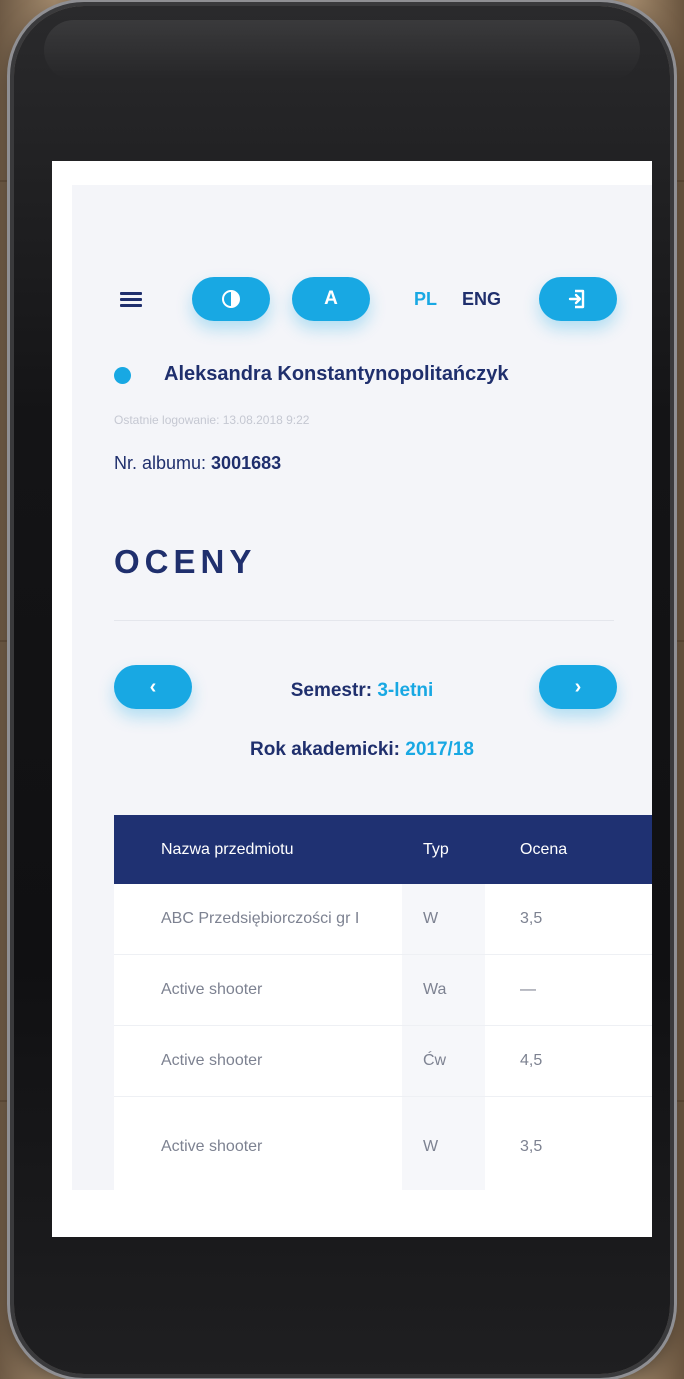  Describe the element at coordinates (568, 850) in the screenshot. I see `column-header-grade: Ocena` at that location.